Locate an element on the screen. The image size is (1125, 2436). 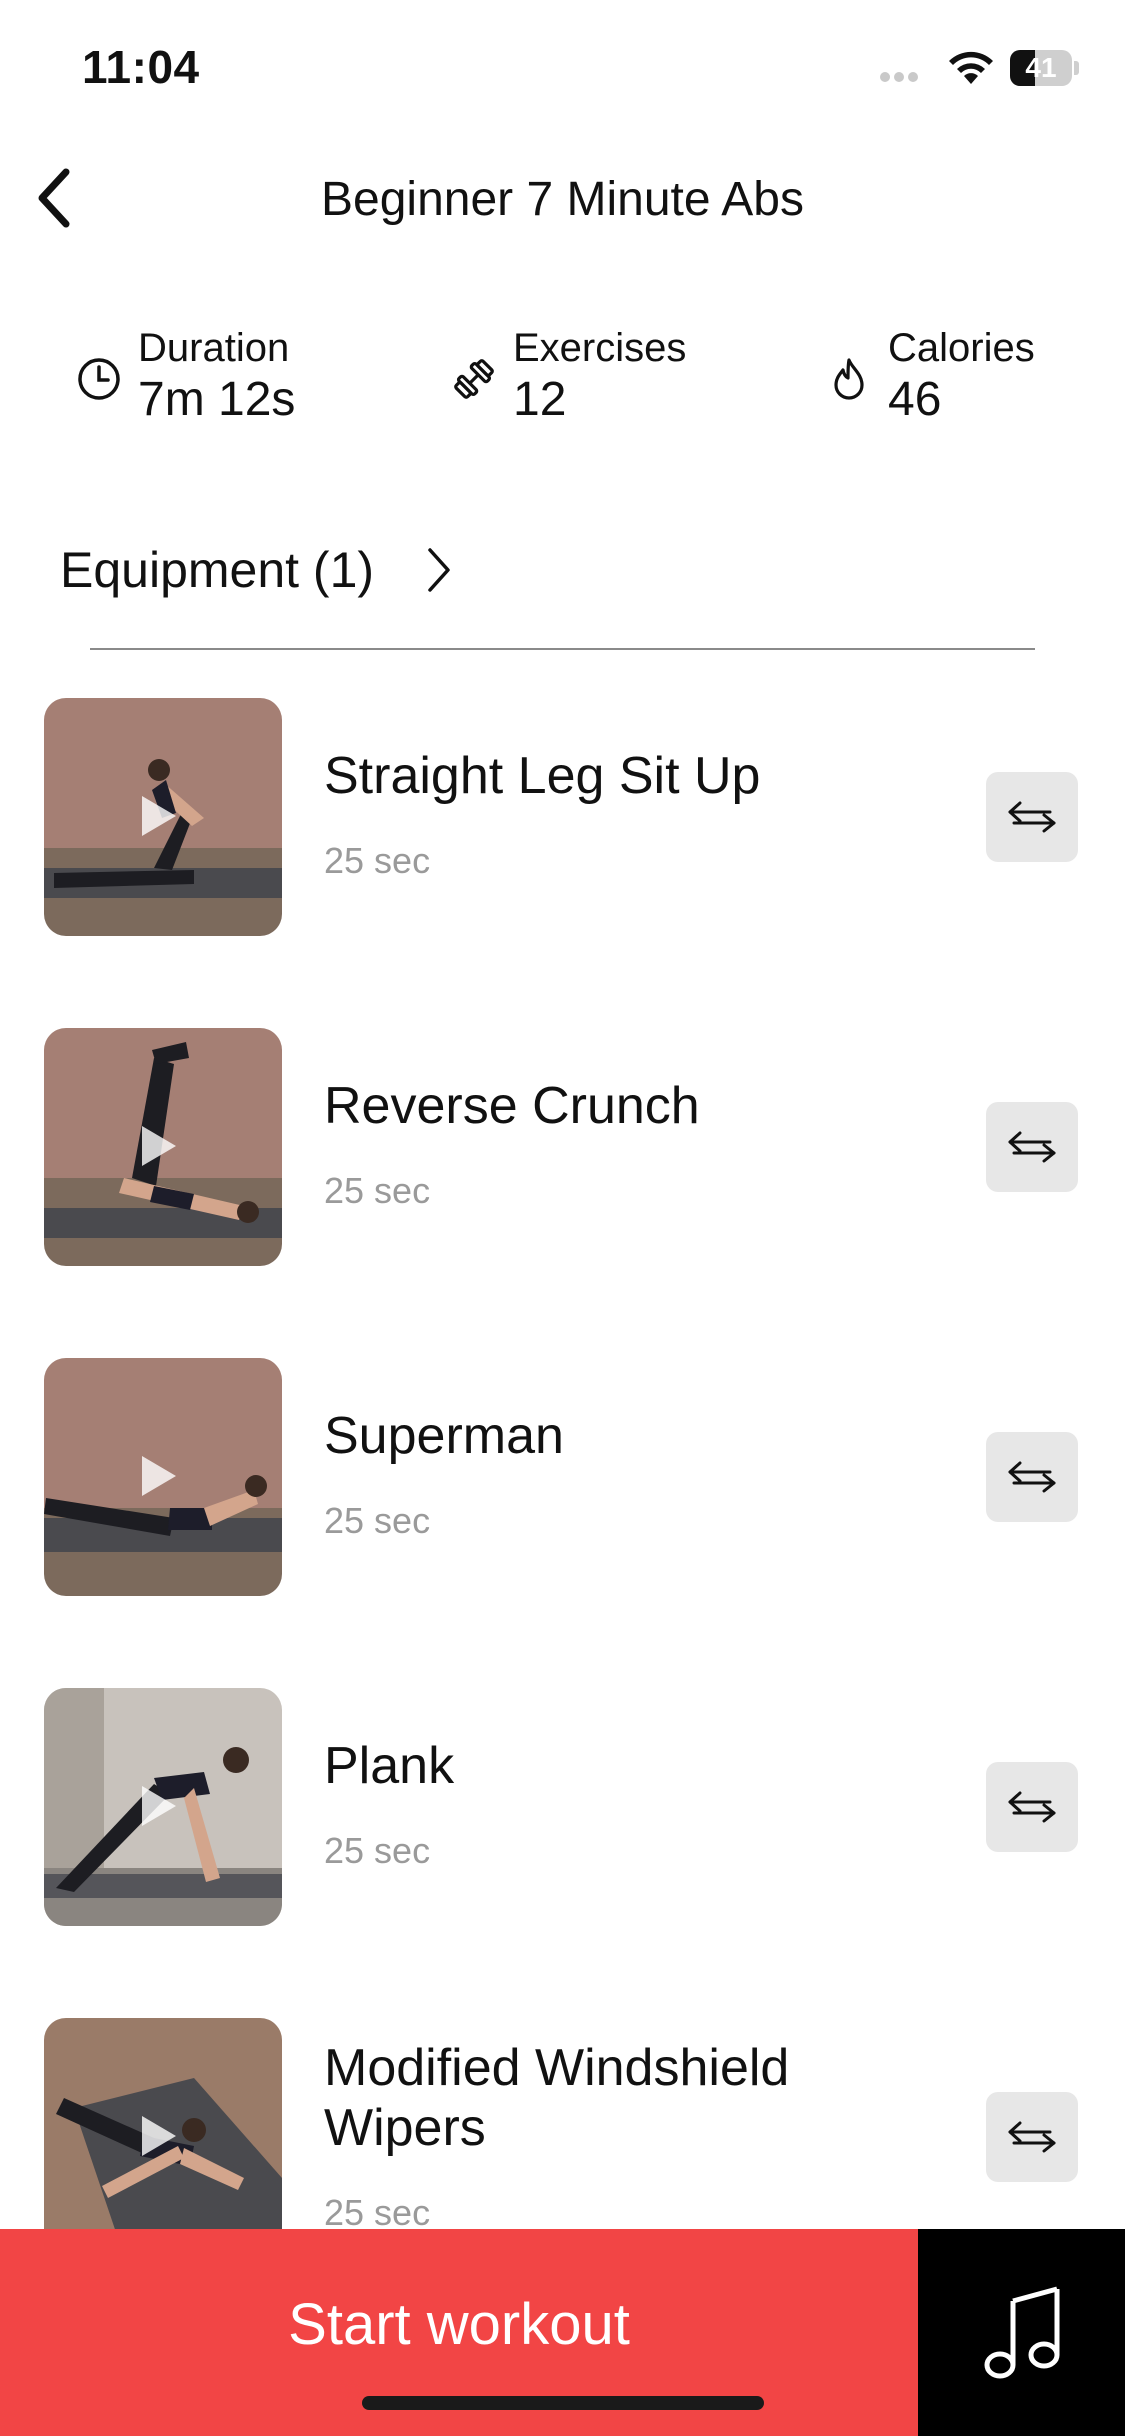
battery-percentage: 41 is located at coordinates (1041, 67).